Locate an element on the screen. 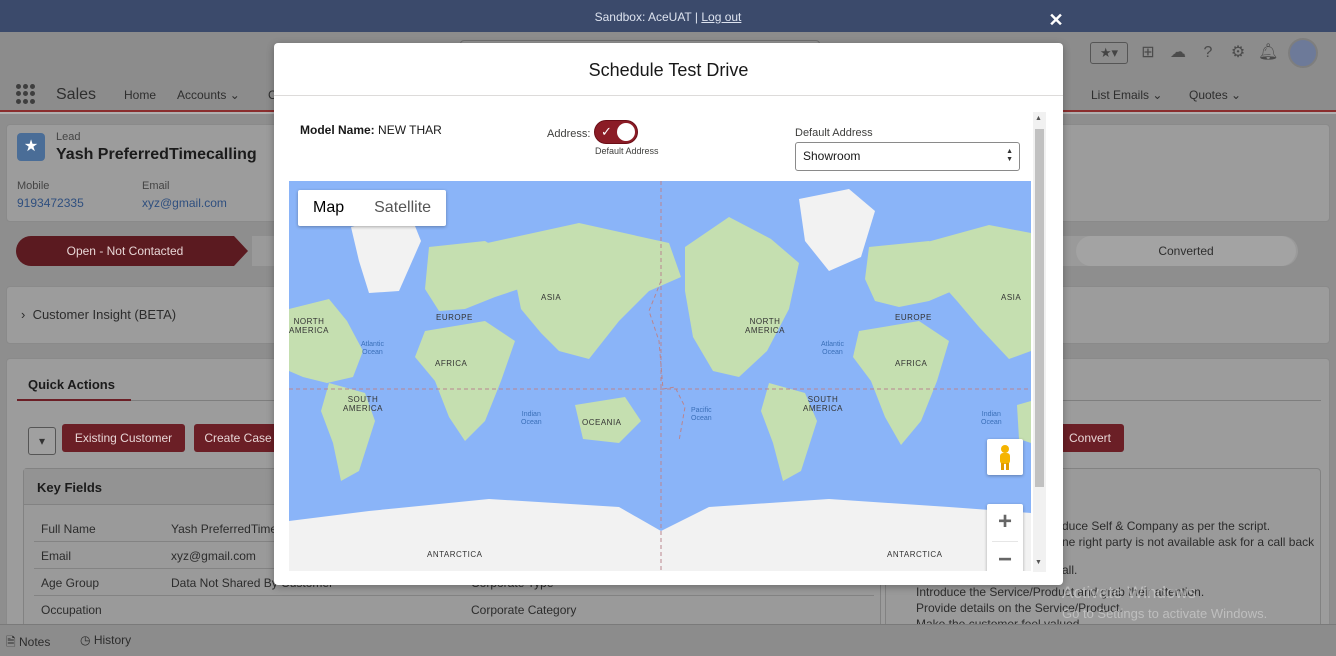 The height and width of the screenshot is (656, 1336). help-icon: ? is located at coordinates (1208, 53).